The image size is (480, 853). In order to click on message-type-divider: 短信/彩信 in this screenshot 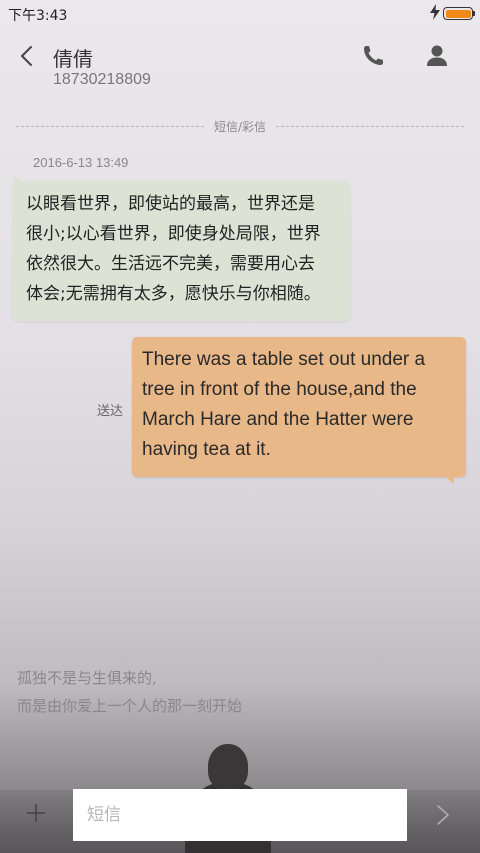, I will do `click(240, 127)`.